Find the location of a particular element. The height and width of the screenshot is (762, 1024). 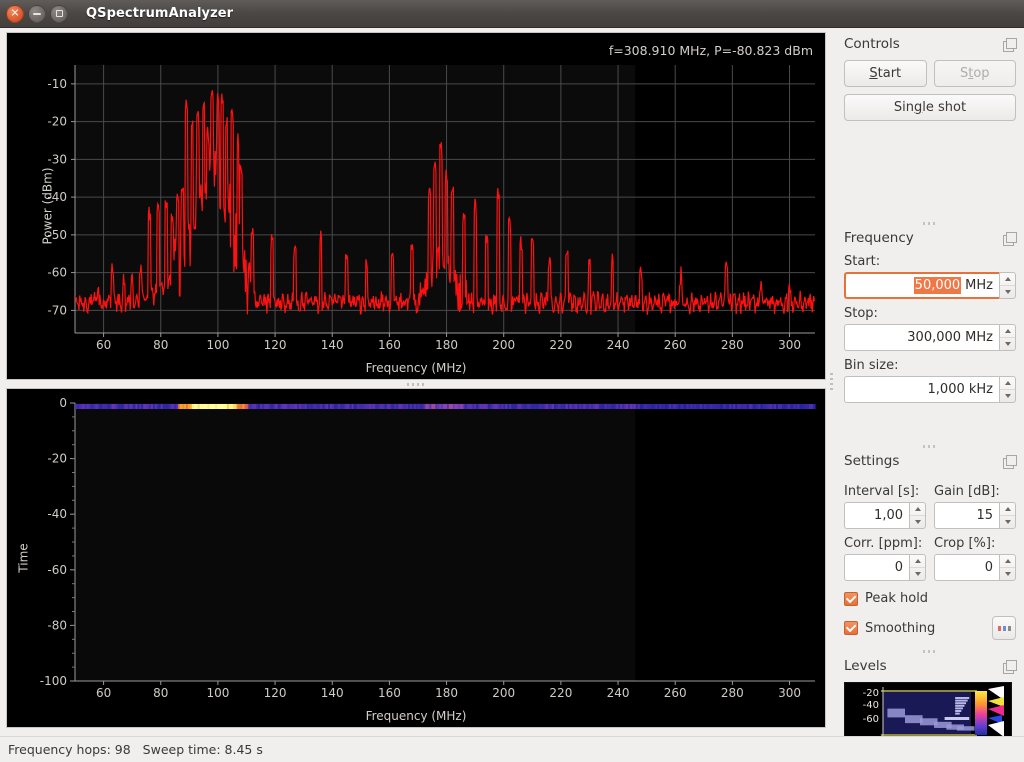

interval-stepper is located at coordinates (917, 515).